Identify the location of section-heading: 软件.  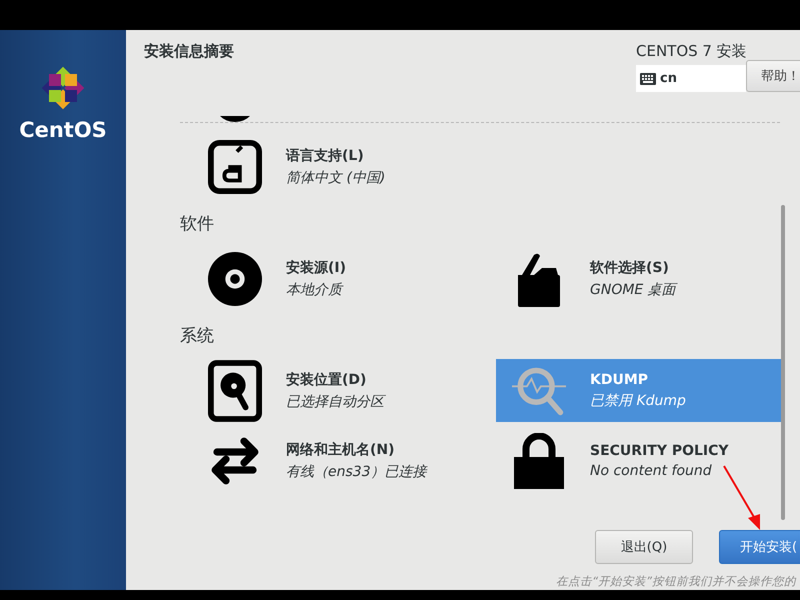
(197, 224).